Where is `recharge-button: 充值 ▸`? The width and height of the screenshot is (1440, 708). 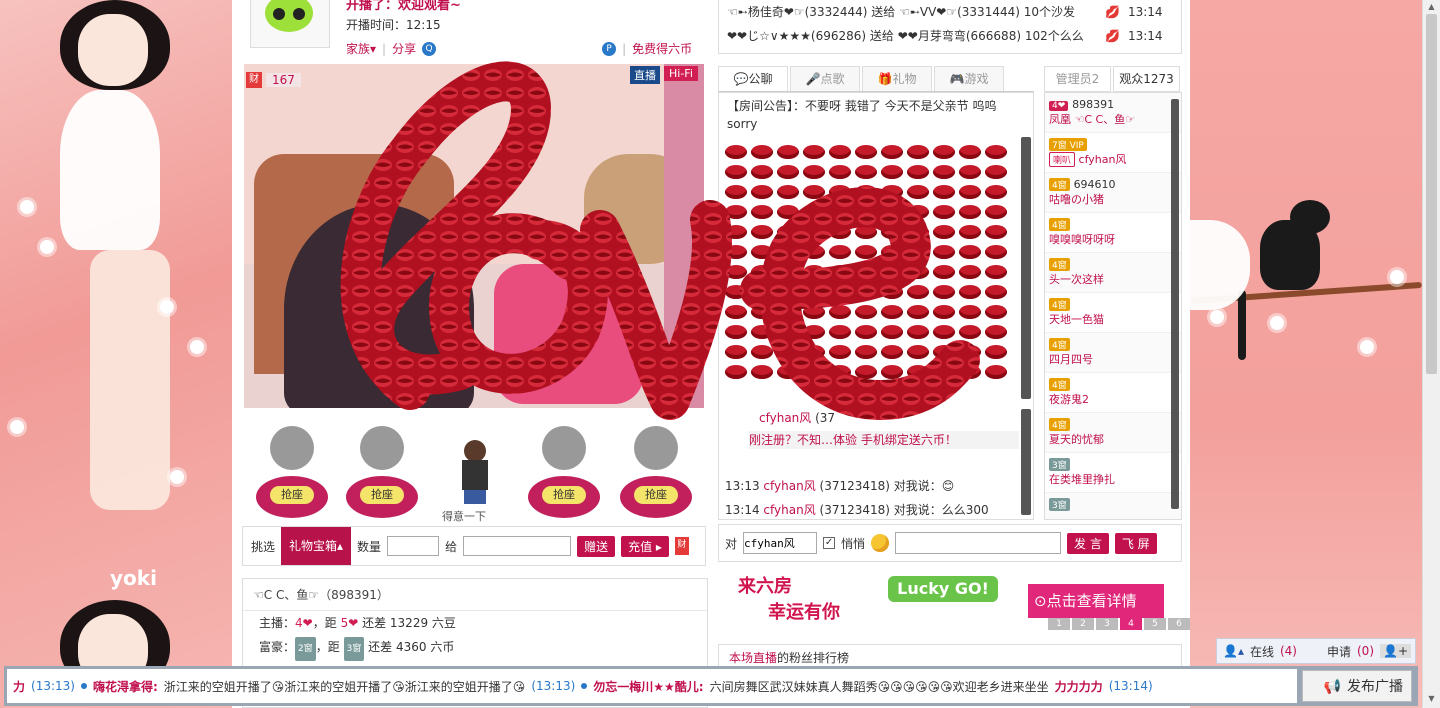
recharge-button: 充值 ▸ is located at coordinates (645, 546).